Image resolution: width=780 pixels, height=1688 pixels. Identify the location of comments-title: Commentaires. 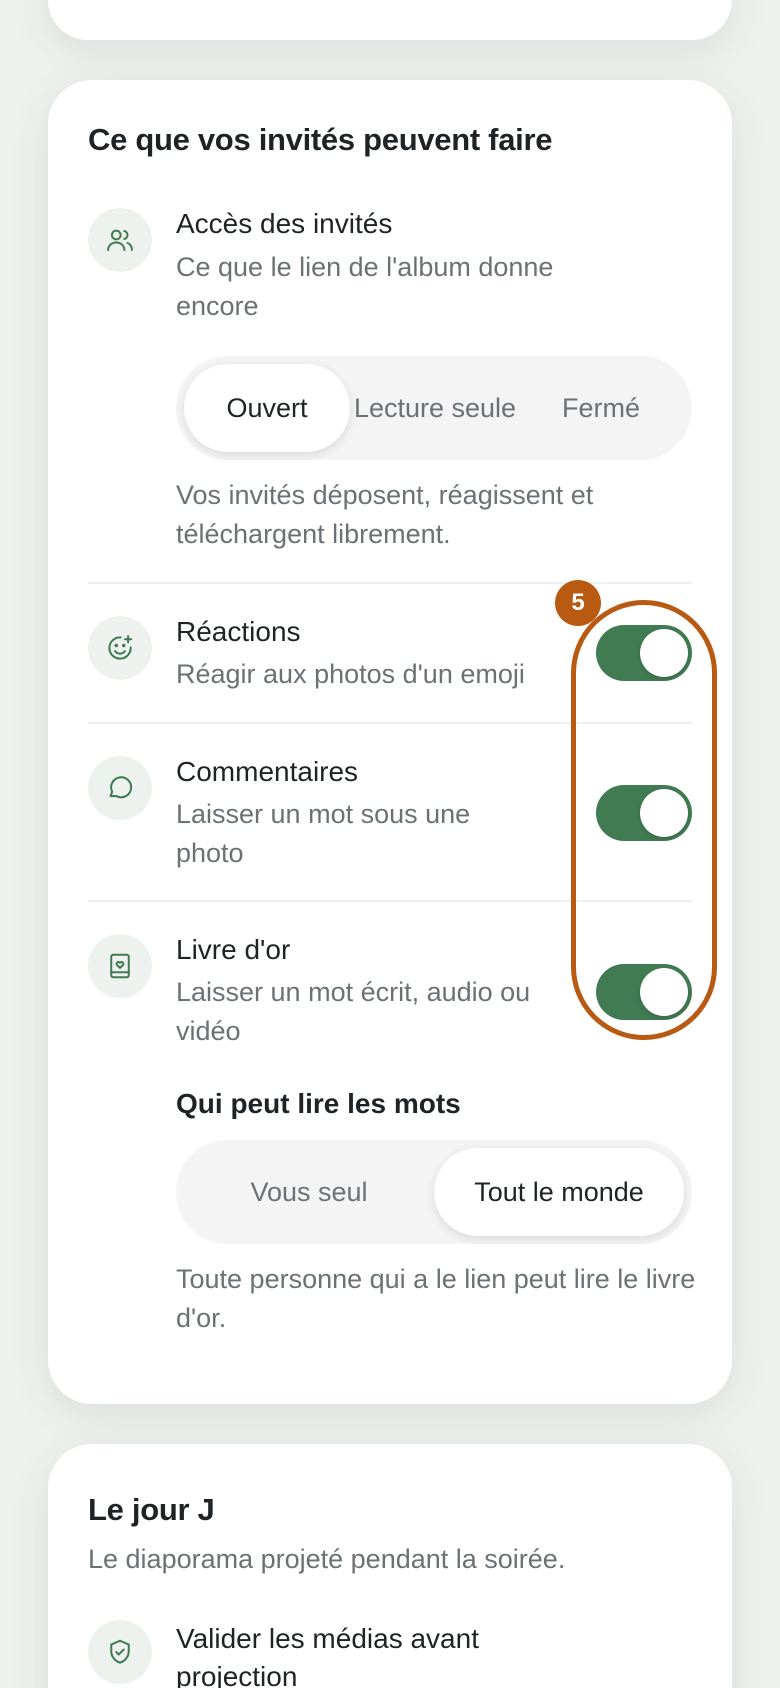
(267, 771).